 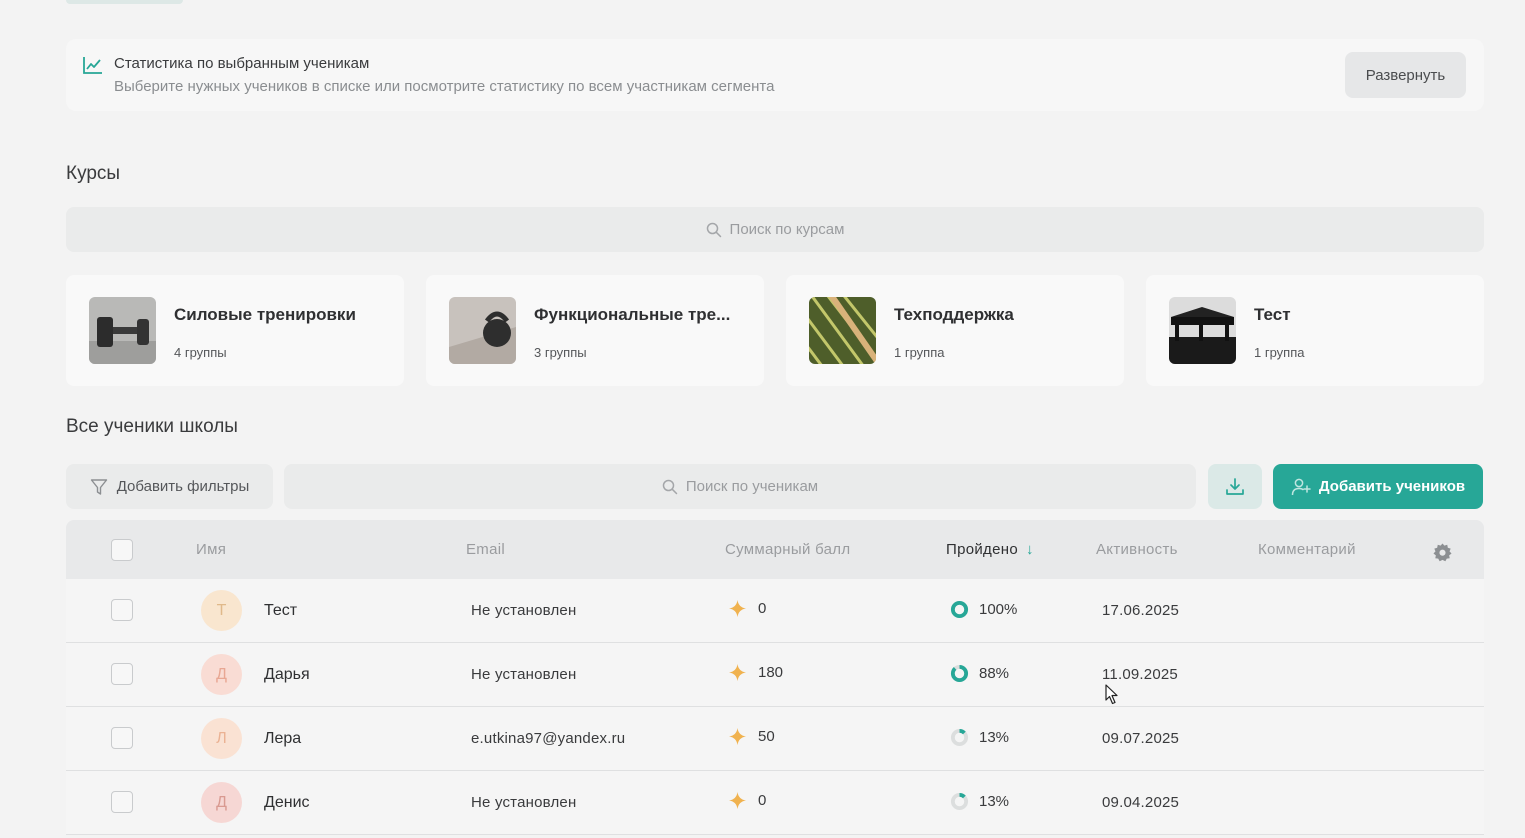 I want to click on course-groups-count: 4 группы, so click(x=200, y=352).